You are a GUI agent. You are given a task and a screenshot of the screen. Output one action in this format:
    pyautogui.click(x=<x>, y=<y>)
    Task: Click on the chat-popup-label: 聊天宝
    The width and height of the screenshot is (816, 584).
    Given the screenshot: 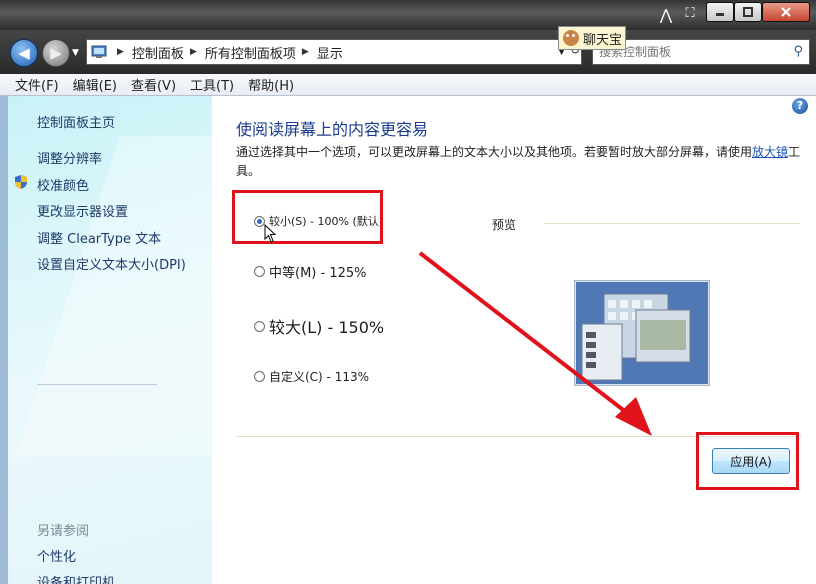 What is the action you would take?
    pyautogui.click(x=603, y=40)
    